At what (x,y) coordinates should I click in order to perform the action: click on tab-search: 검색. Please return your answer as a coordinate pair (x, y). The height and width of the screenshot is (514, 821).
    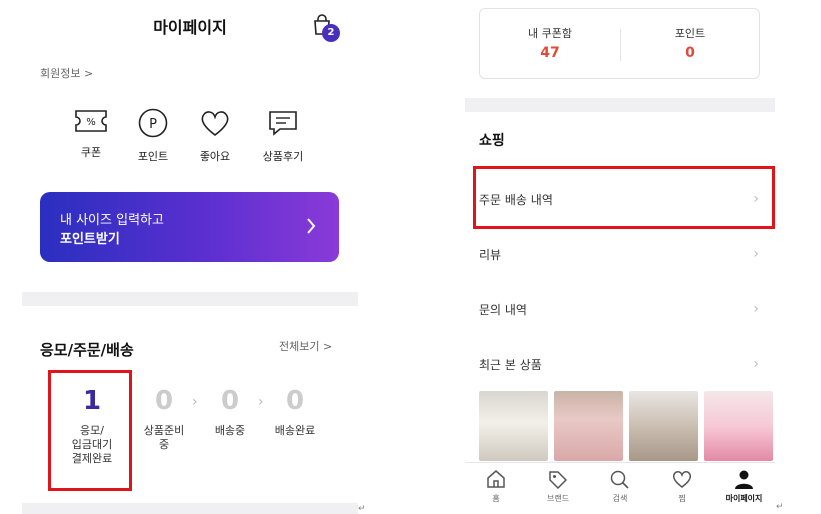
    Looking at the image, I should click on (620, 486).